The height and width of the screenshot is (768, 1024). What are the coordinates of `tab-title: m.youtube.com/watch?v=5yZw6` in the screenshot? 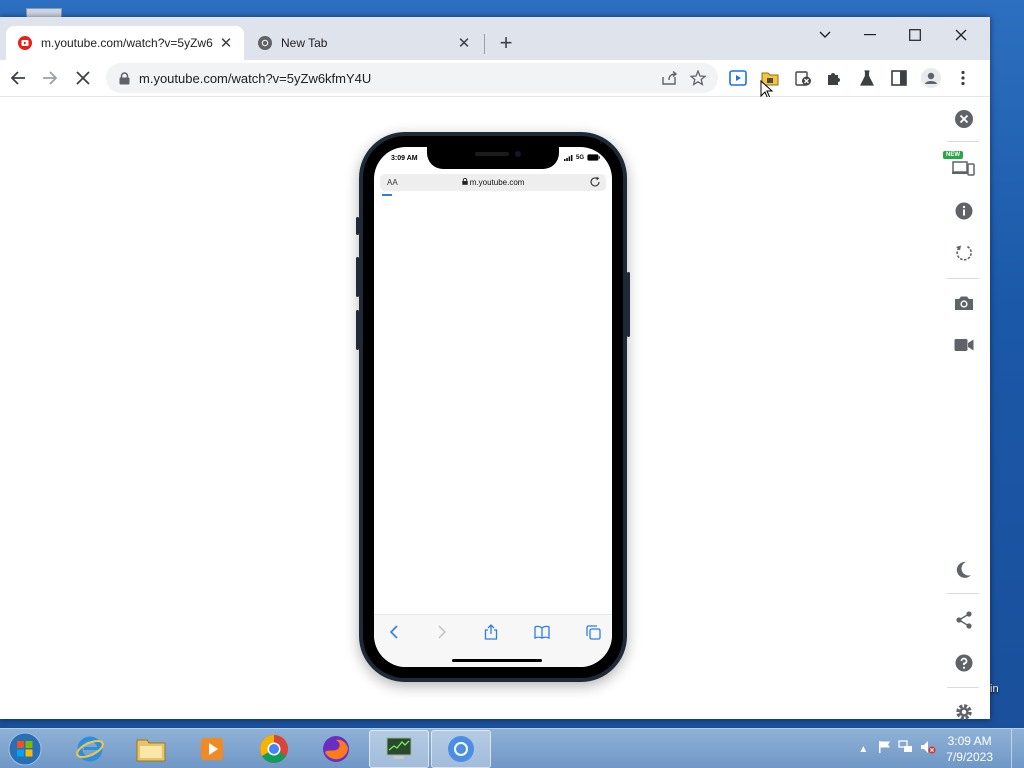 It's located at (127, 43).